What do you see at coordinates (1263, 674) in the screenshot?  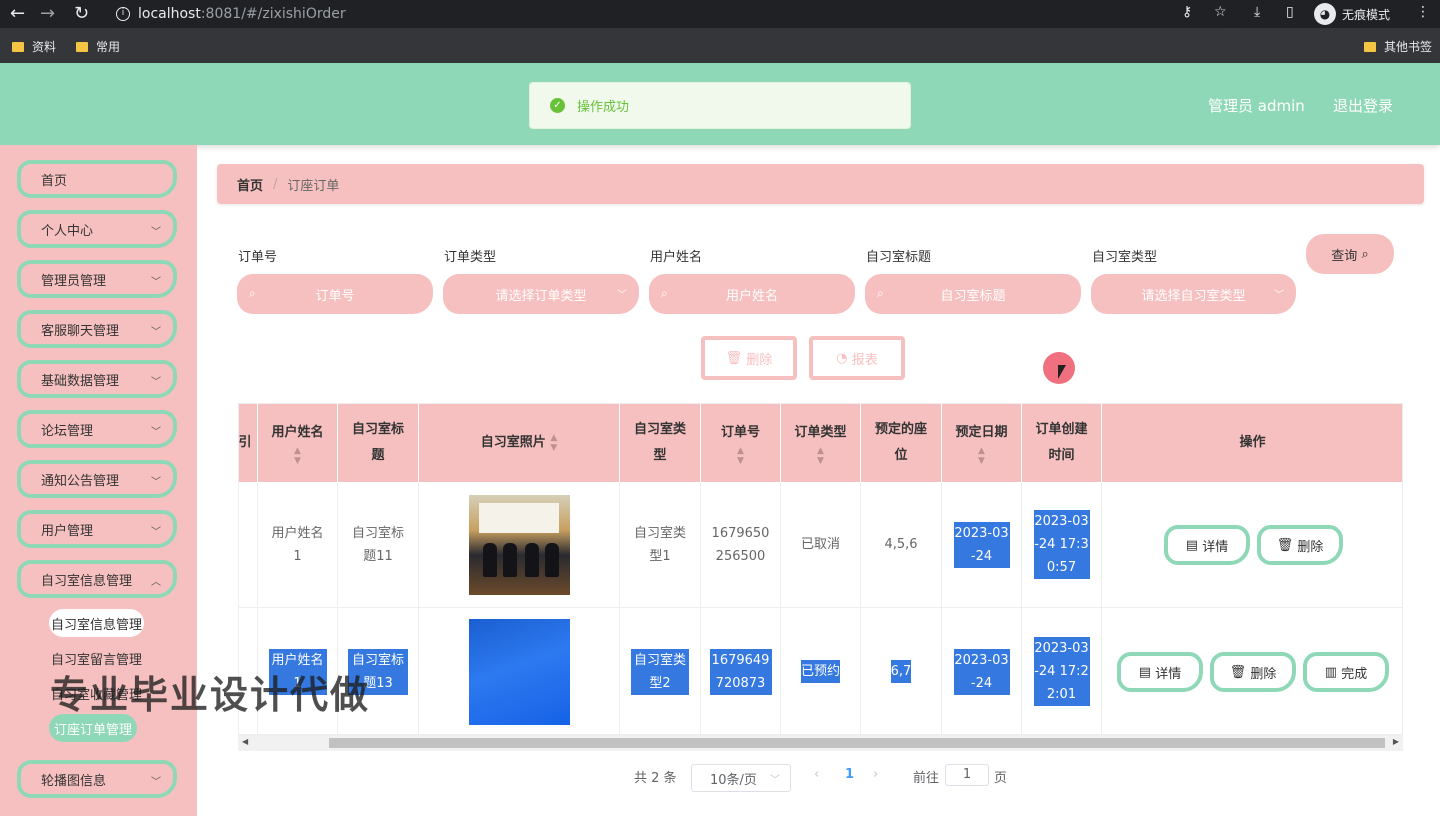 I see `button-label: 删除` at bounding box center [1263, 674].